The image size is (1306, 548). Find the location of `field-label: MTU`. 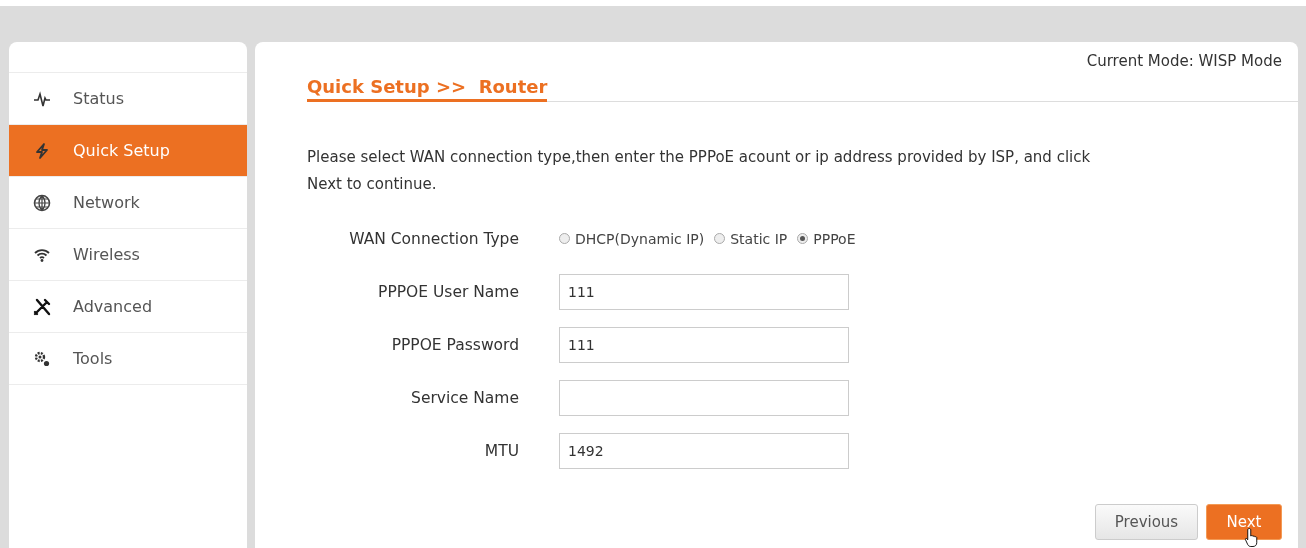

field-label: MTU is located at coordinates (501, 450).